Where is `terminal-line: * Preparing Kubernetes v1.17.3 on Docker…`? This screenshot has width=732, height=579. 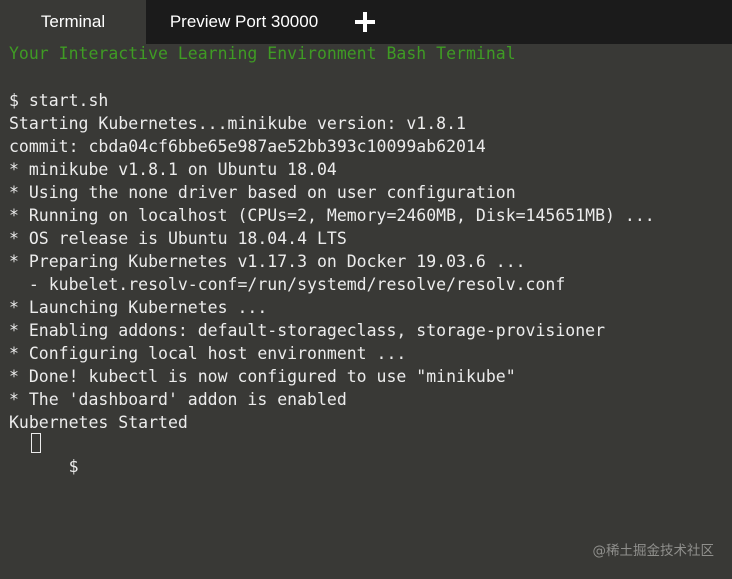
terminal-line: * Preparing Kubernetes v1.17.3 on Docker… is located at coordinates (267, 261).